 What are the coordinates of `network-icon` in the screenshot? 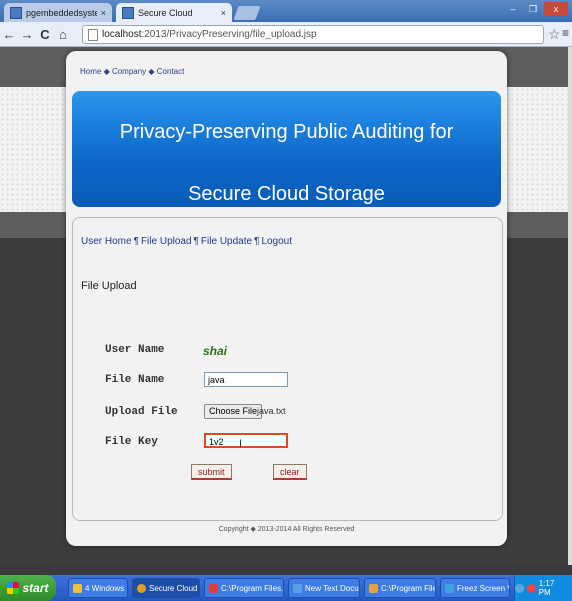 It's located at (519, 588).